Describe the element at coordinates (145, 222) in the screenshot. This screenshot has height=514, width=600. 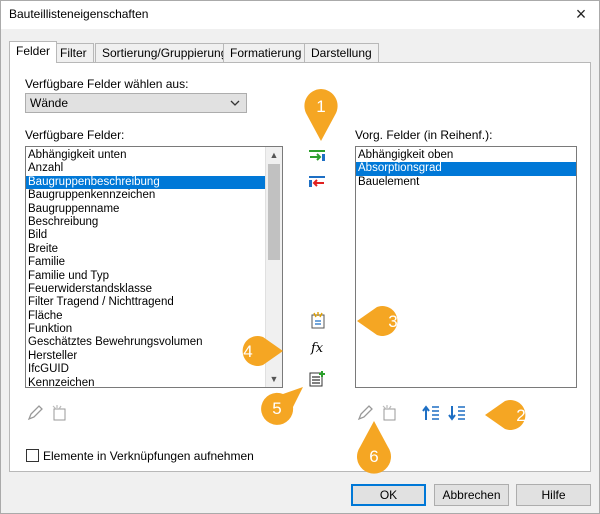
I see `available-field-item: Beschreibung` at that location.